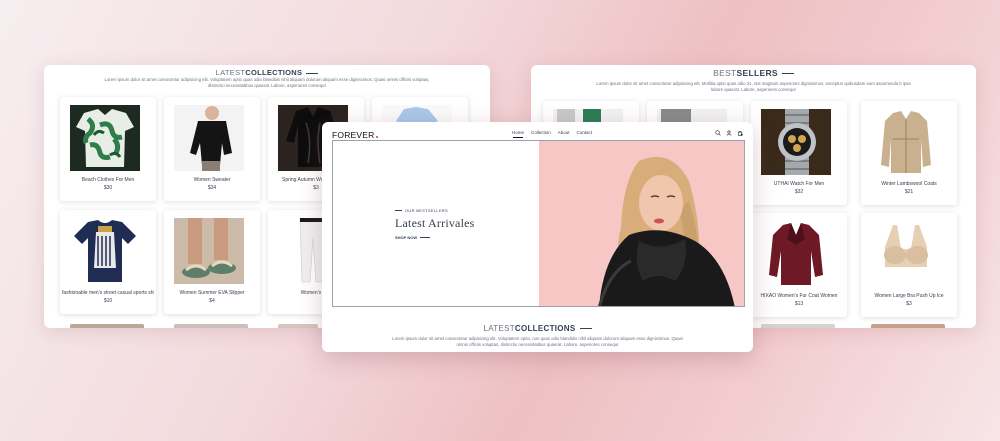 The width and height of the screenshot is (1000, 441). Describe the element at coordinates (435, 237) in the screenshot. I see `shop-now-link: SHOP NOW` at that location.